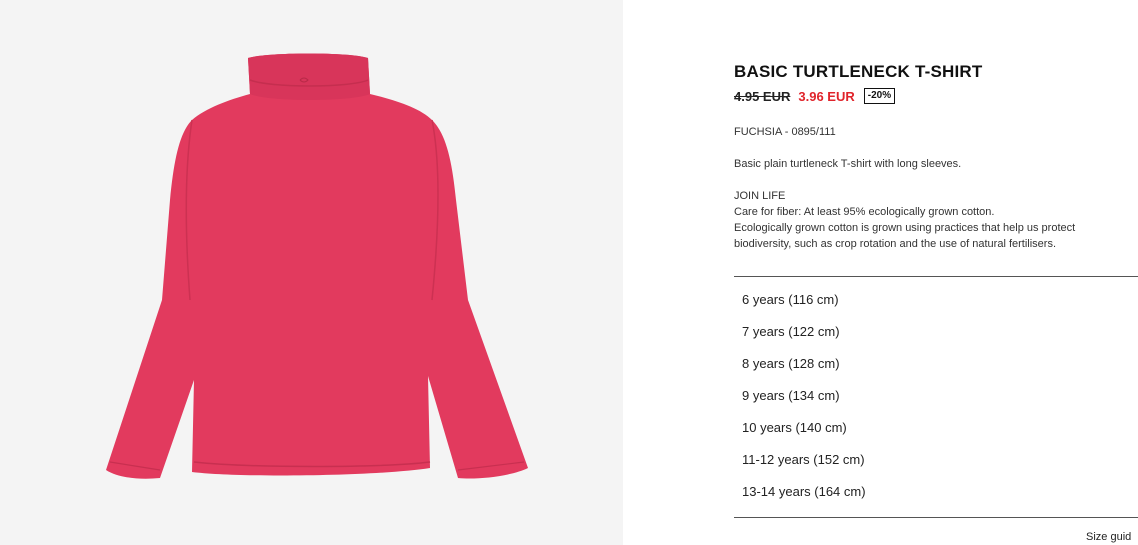 The width and height of the screenshot is (1138, 545). I want to click on size-option: 9 years (134 cm), so click(936, 396).